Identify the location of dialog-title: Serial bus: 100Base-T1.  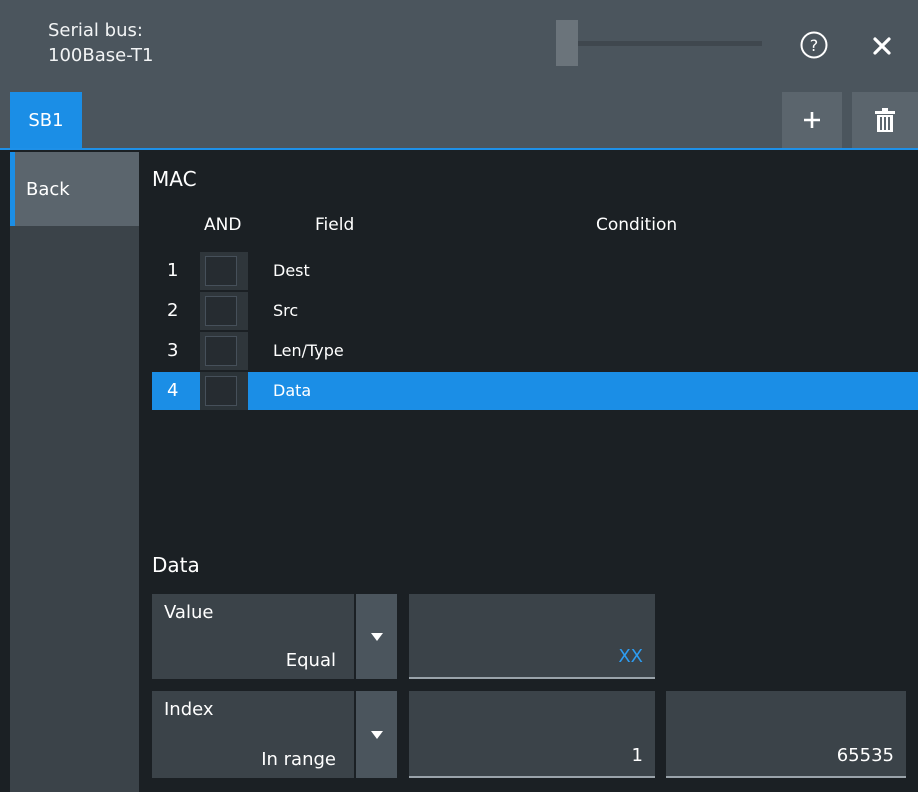
(100, 43).